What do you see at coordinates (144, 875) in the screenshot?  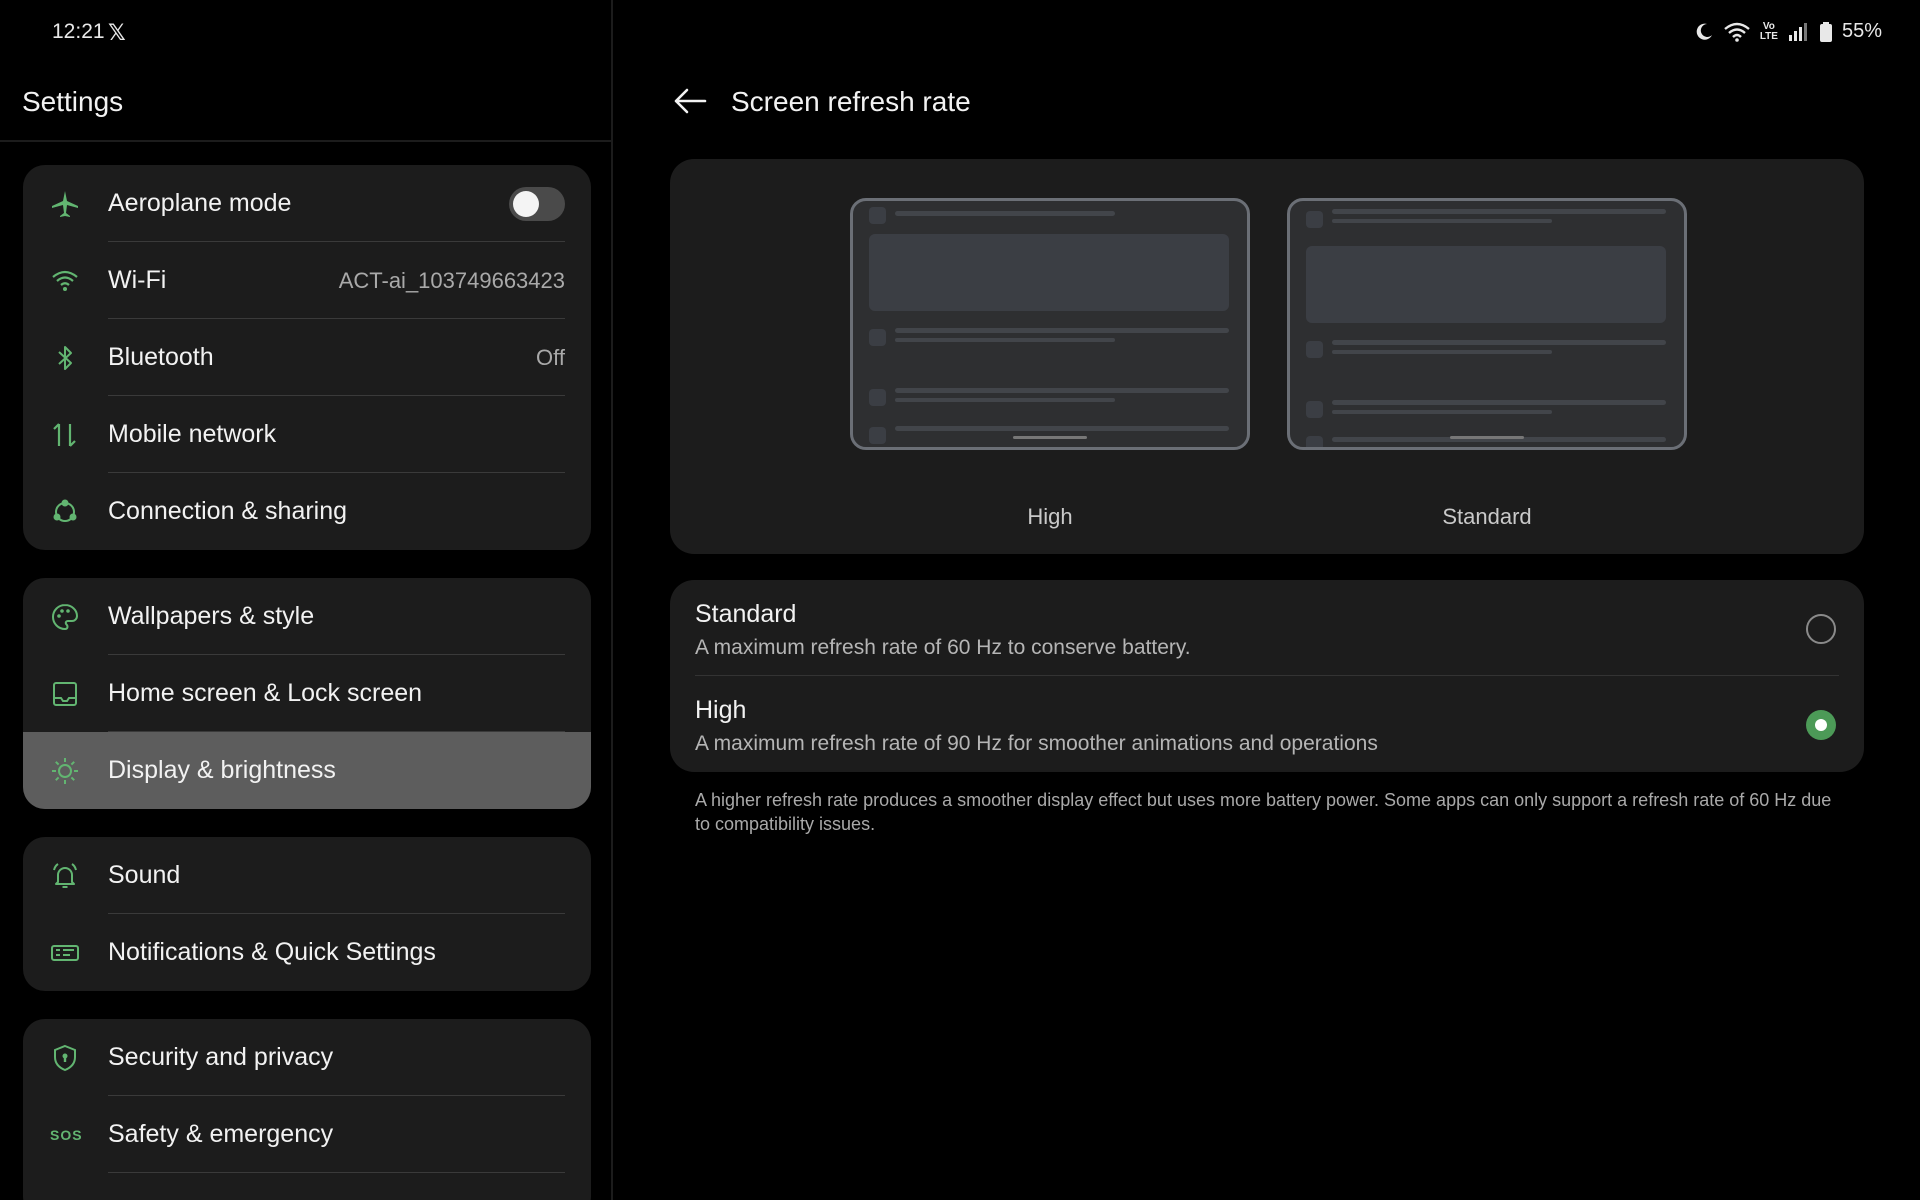 I see `sidebar-item-label: Sound` at bounding box center [144, 875].